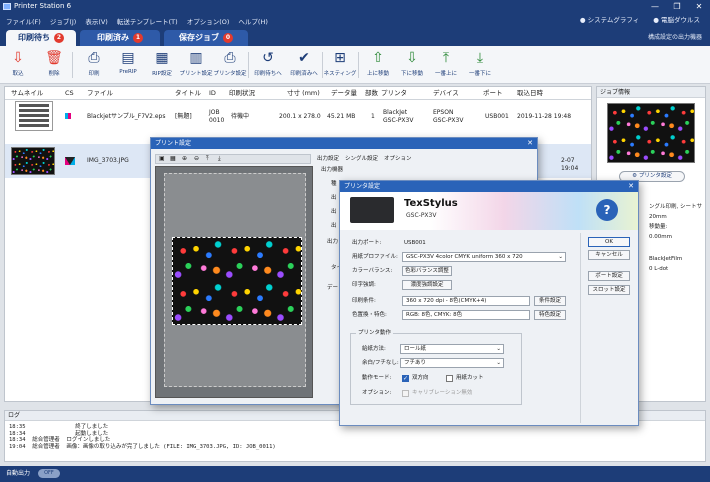 This screenshot has width=710, height=482. What do you see at coordinates (332, 170) in the screenshot?
I see `section-output-device: 出力機器` at bounding box center [332, 170].